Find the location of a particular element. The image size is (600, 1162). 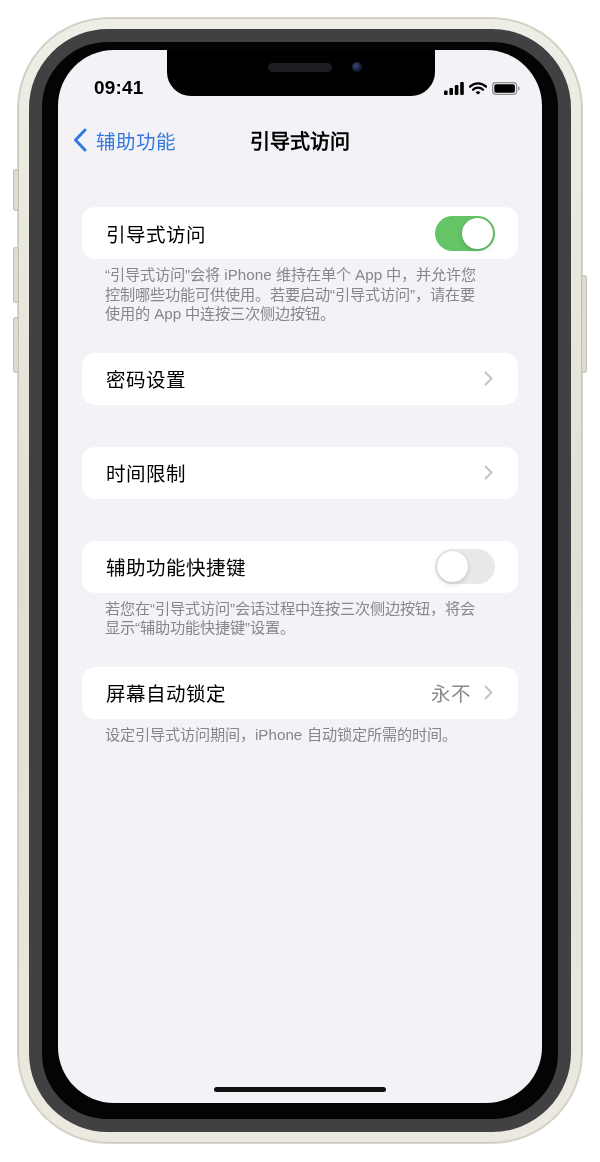

battery-icon is located at coordinates (506, 88).